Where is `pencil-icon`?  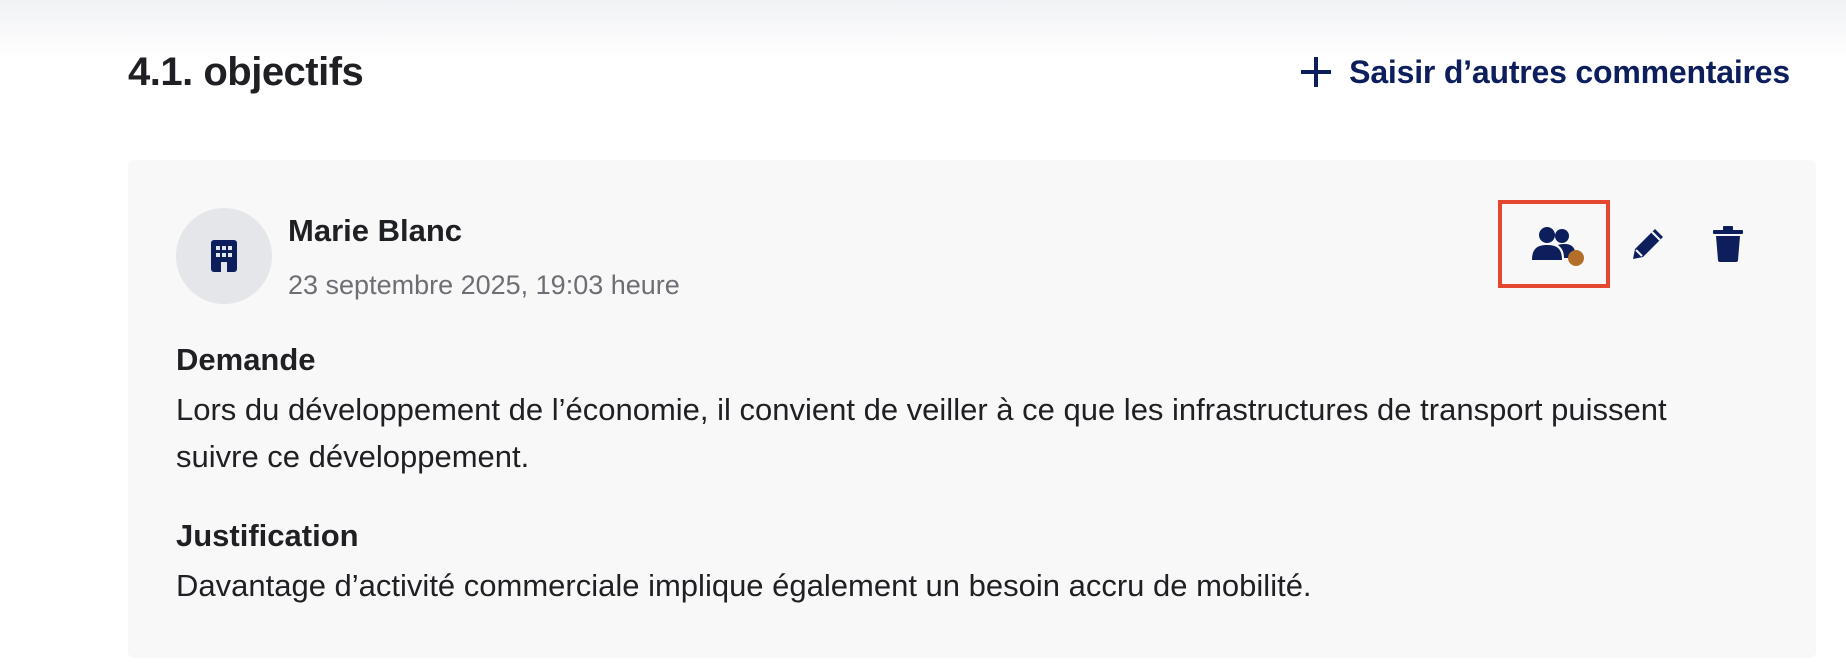
pencil-icon is located at coordinates (1648, 244).